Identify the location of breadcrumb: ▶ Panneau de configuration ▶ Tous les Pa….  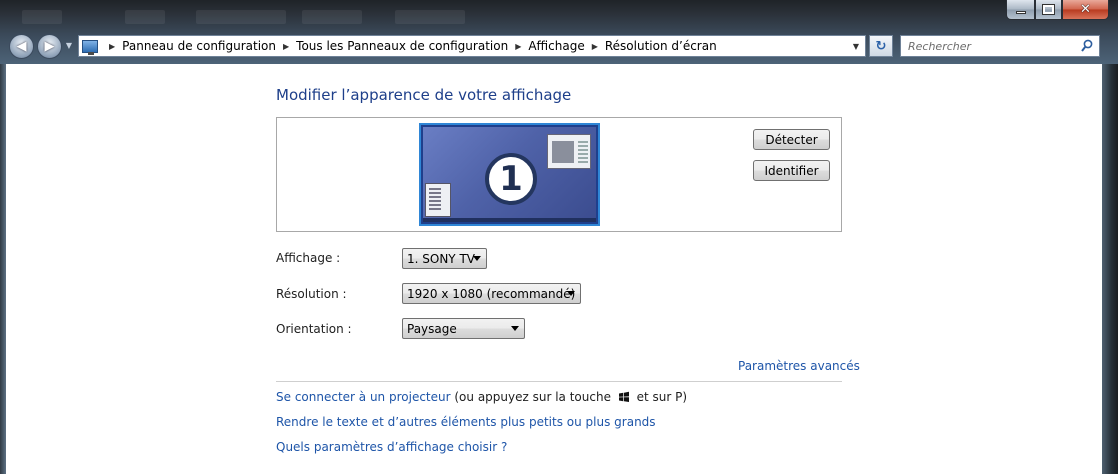
(409, 46).